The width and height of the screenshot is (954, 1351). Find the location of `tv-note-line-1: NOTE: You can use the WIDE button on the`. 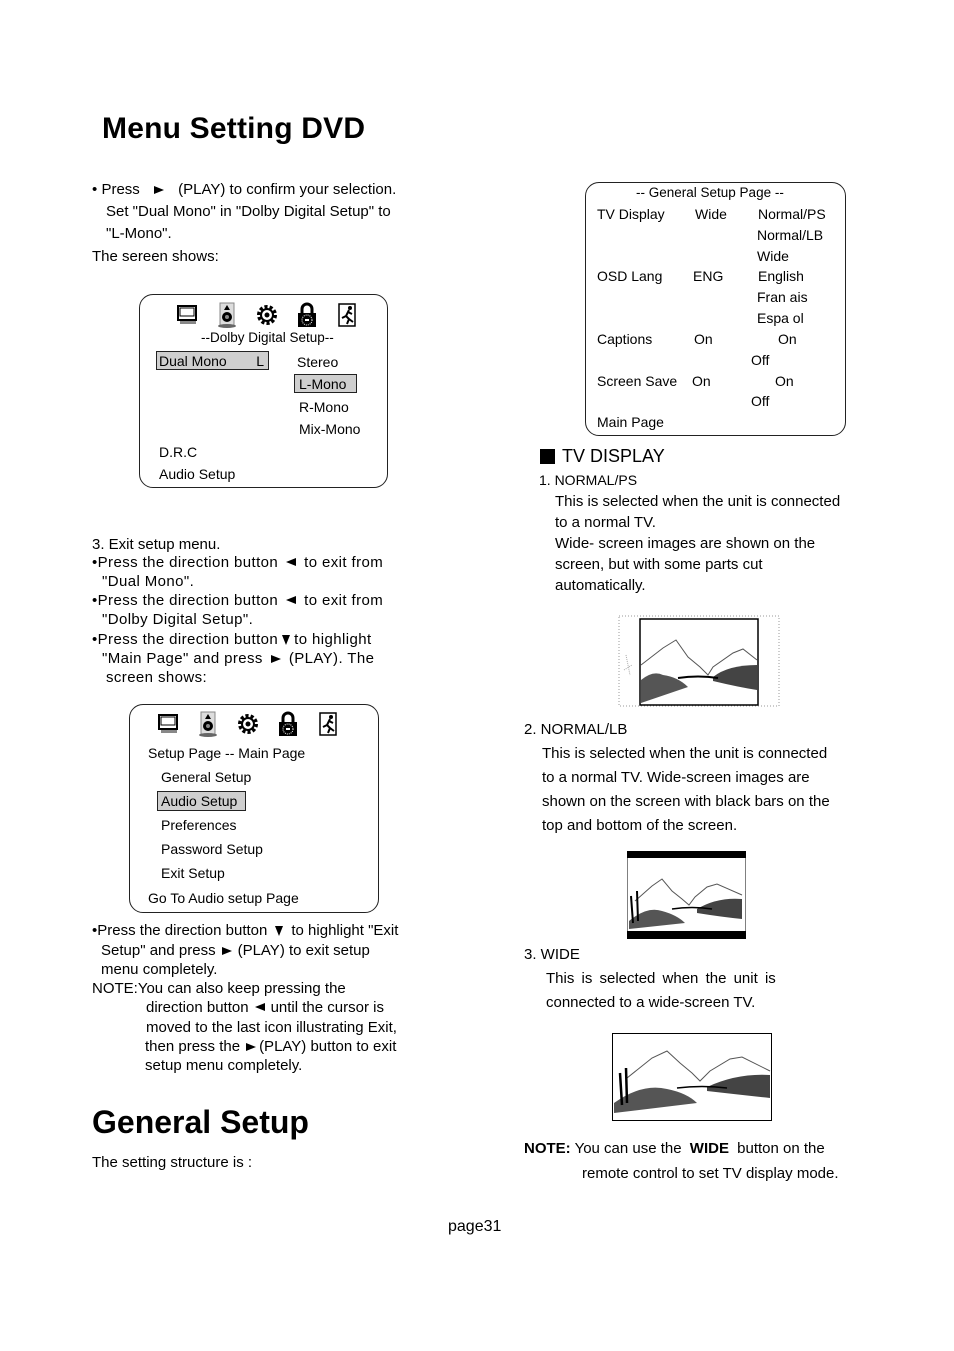

tv-note-line-1: NOTE: You can use the WIDE button on the is located at coordinates (674, 1148).